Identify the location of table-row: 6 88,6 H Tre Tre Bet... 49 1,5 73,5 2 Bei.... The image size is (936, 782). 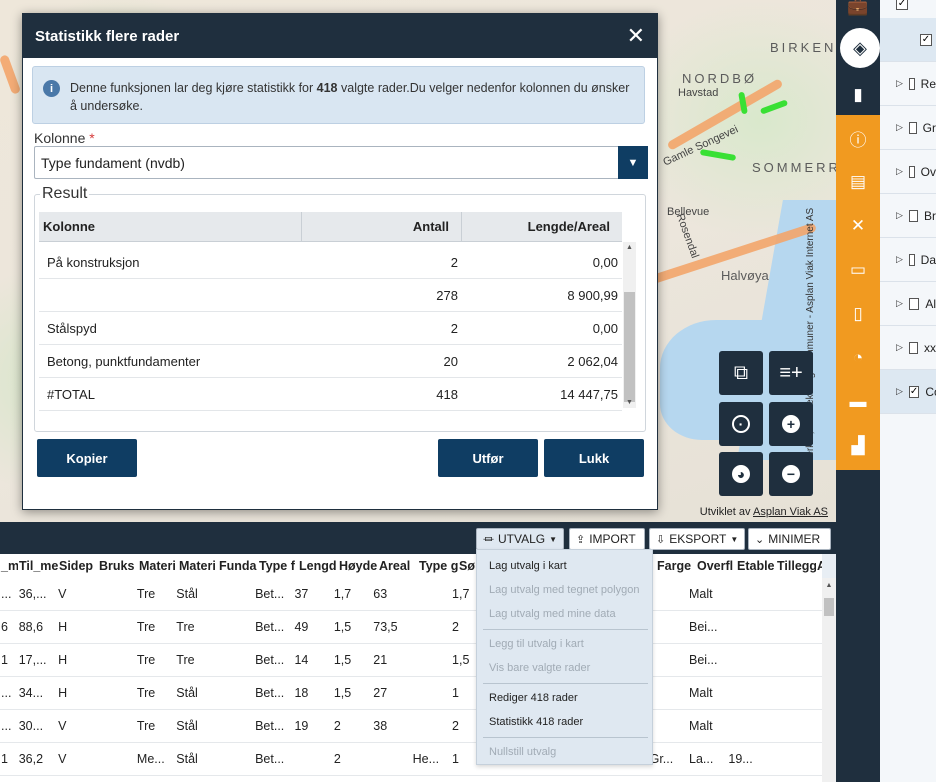
(411, 627).